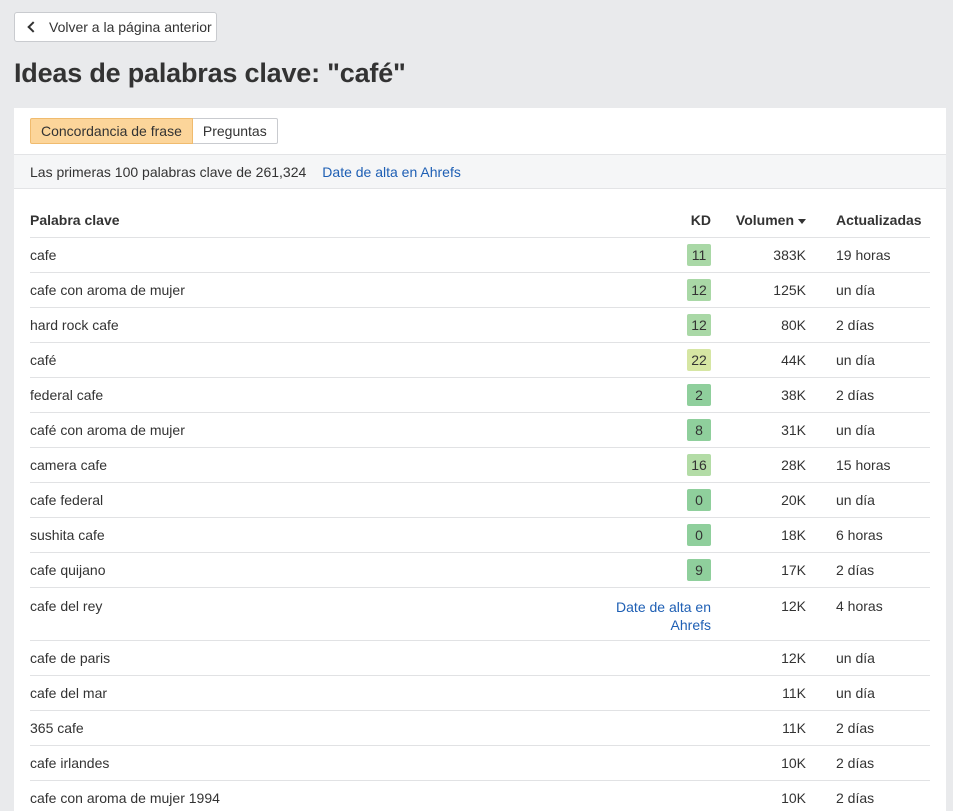  I want to click on kd-cell: 8, so click(655, 430).